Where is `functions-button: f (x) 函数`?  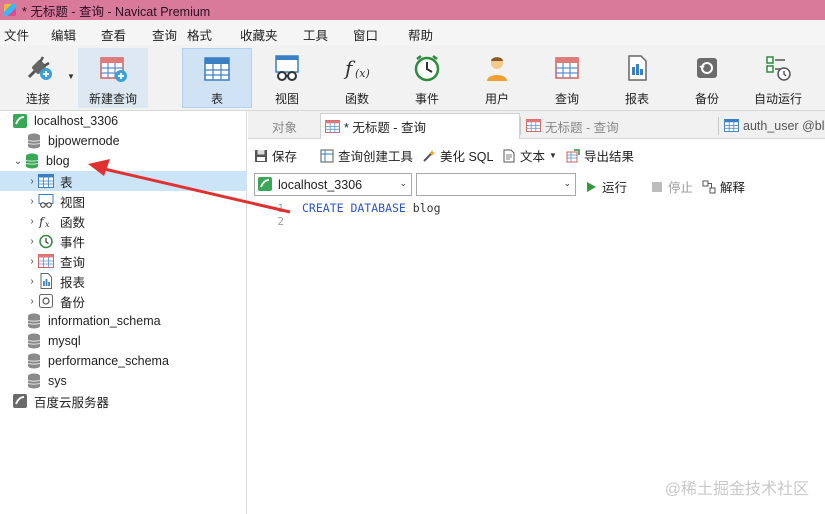 functions-button: f (x) 函数 is located at coordinates (357, 78).